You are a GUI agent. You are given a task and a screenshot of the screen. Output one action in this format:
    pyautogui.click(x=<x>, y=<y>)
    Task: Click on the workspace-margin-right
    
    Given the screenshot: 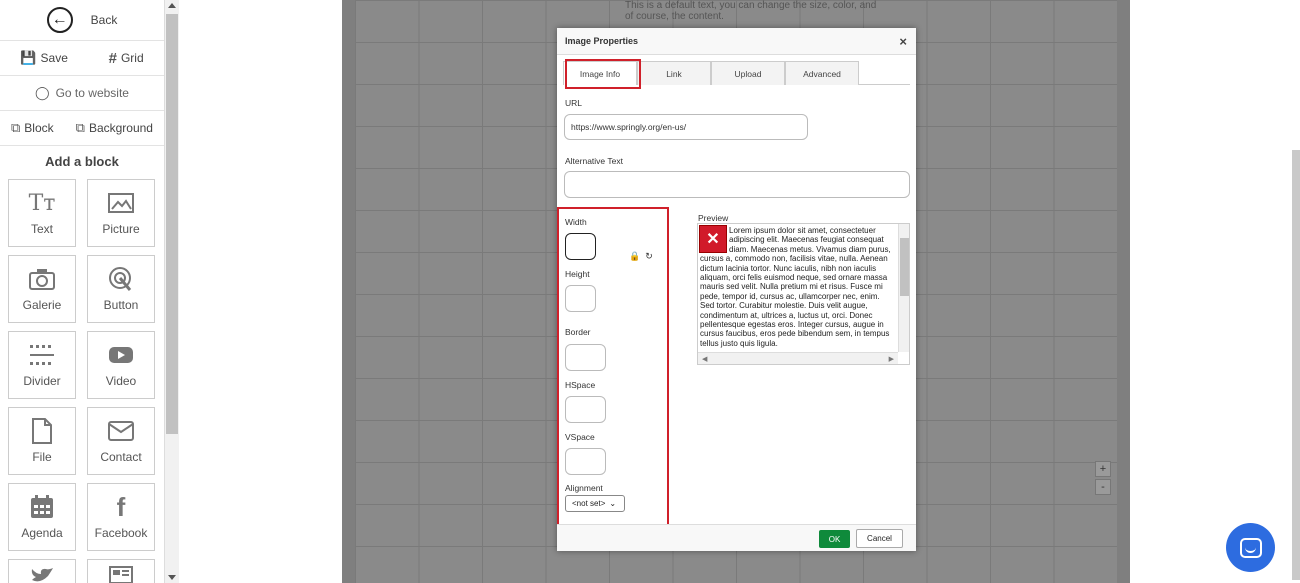 What is the action you would take?
    pyautogui.click(x=1215, y=291)
    